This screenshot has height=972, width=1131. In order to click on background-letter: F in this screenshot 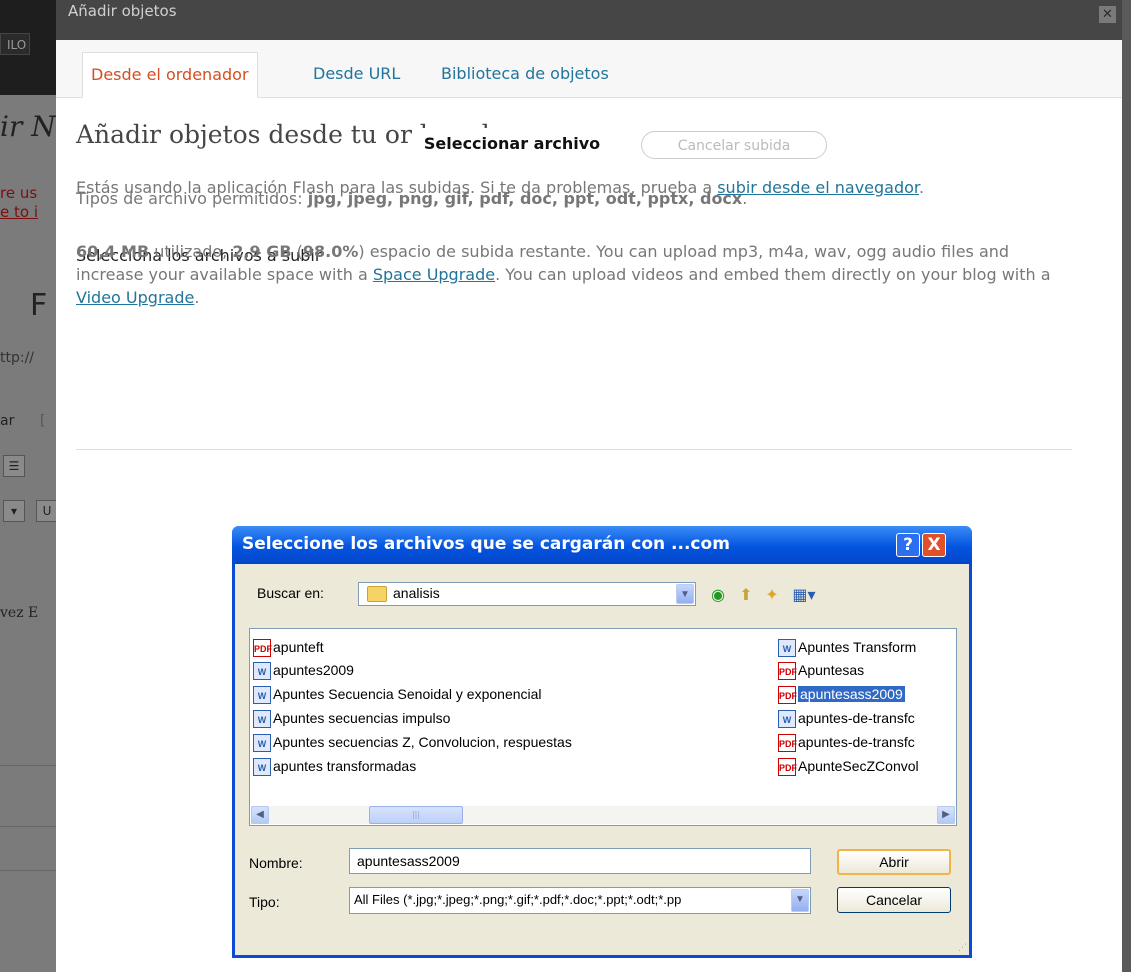, I will do `click(39, 305)`.